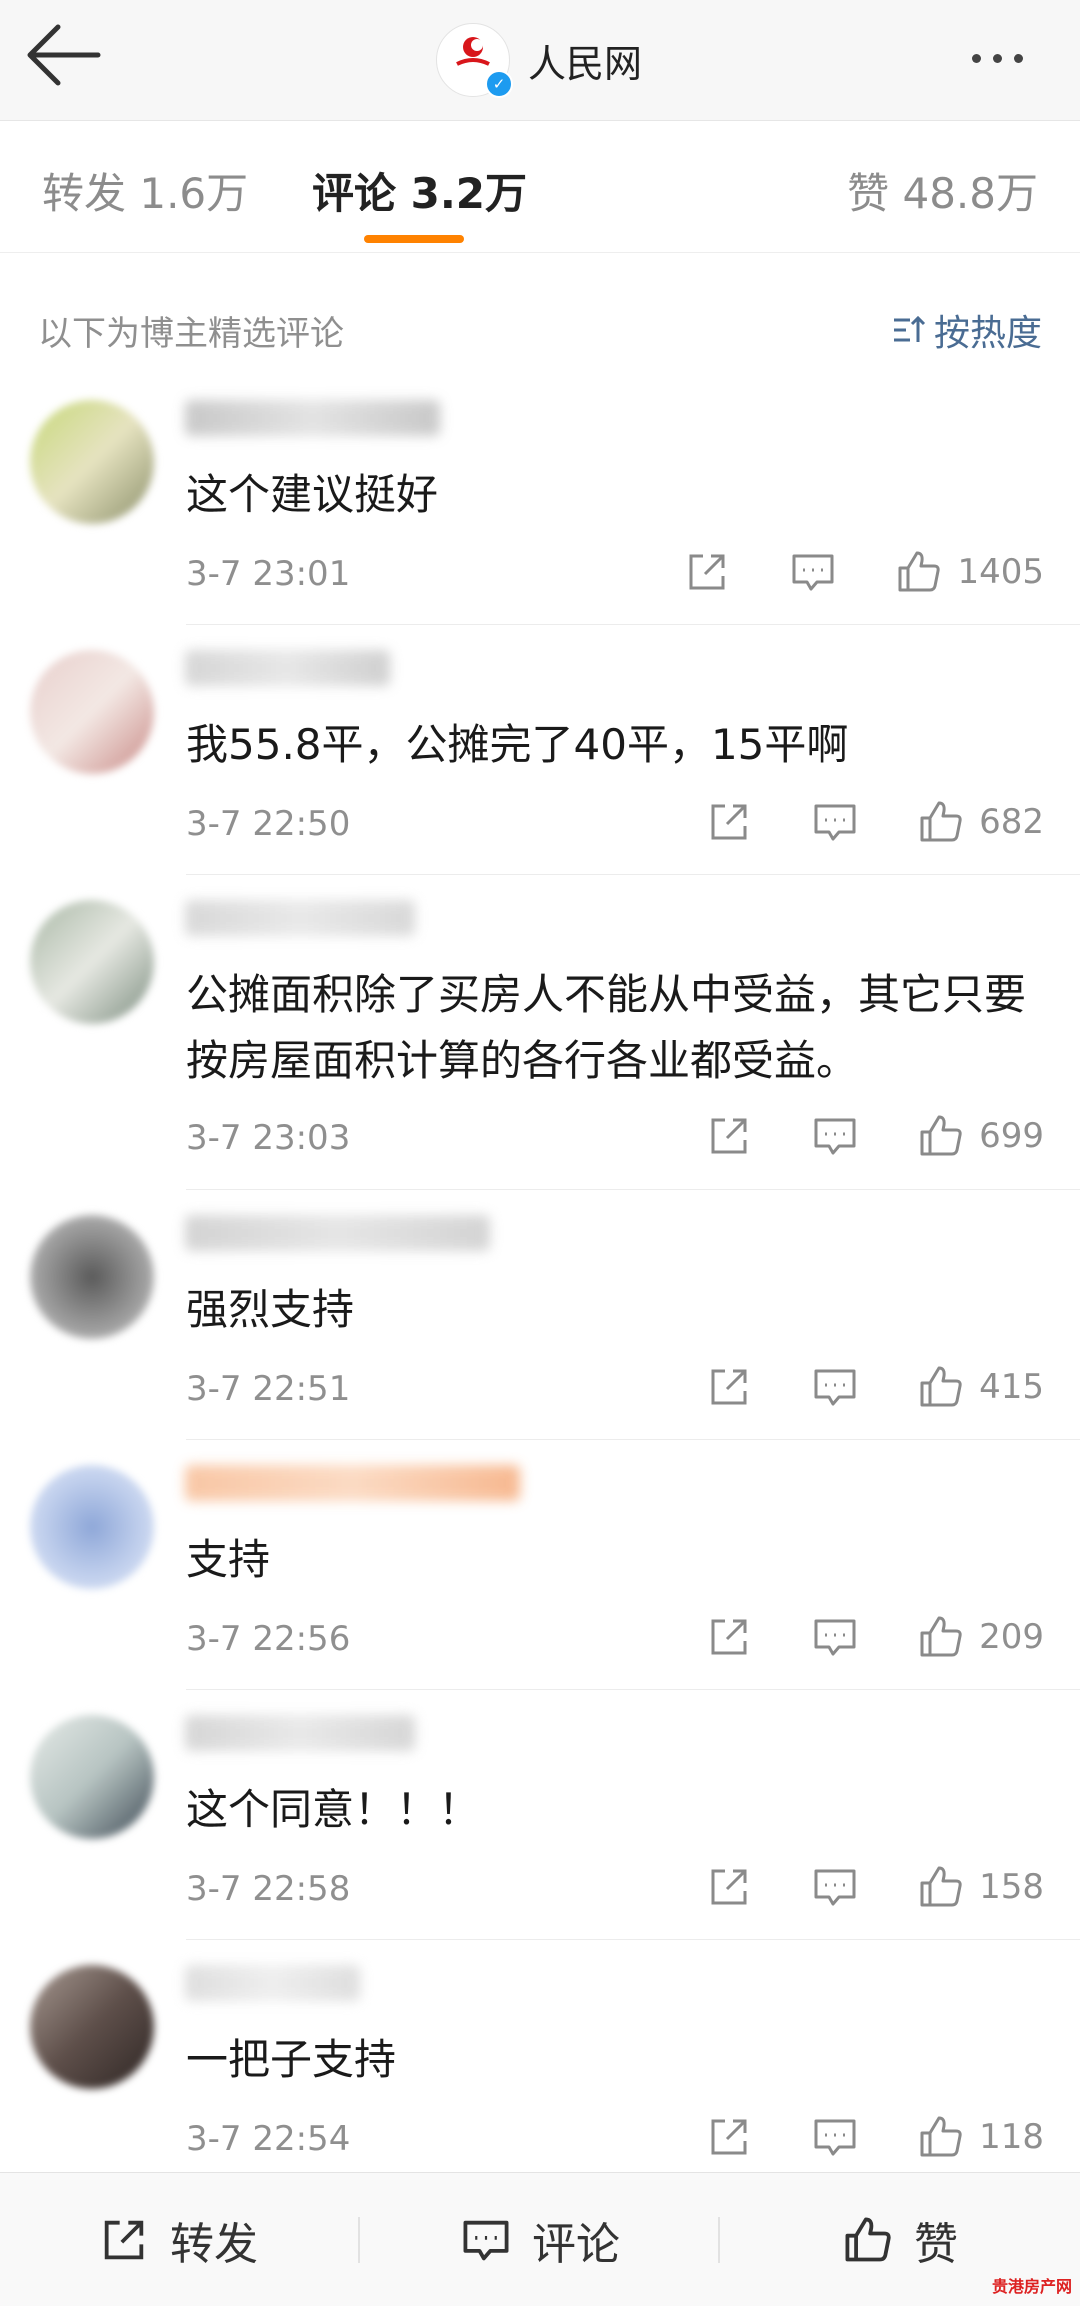 The height and width of the screenshot is (2306, 1080). I want to click on bottom-action-bar: 转发 评论 赞 贵港房产网, so click(540, 2239).